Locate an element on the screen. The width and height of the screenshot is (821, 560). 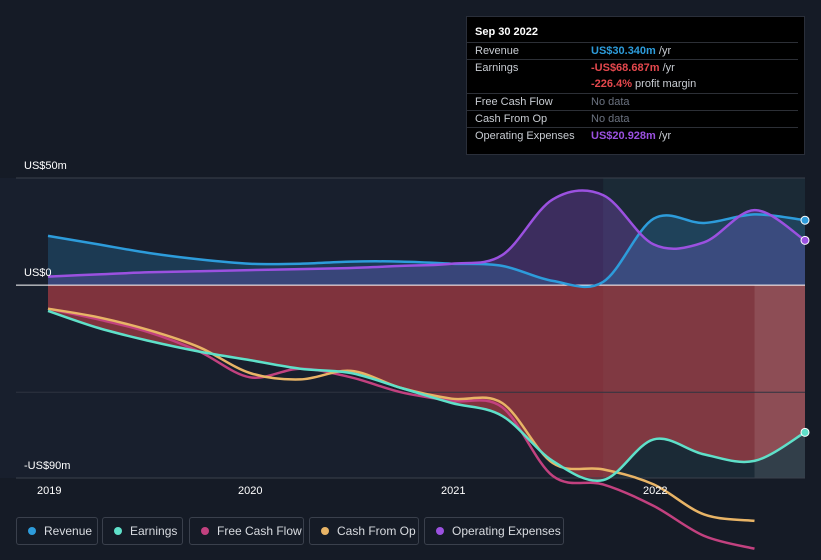
x-tick-2022: 2022 is located at coordinates (655, 491).